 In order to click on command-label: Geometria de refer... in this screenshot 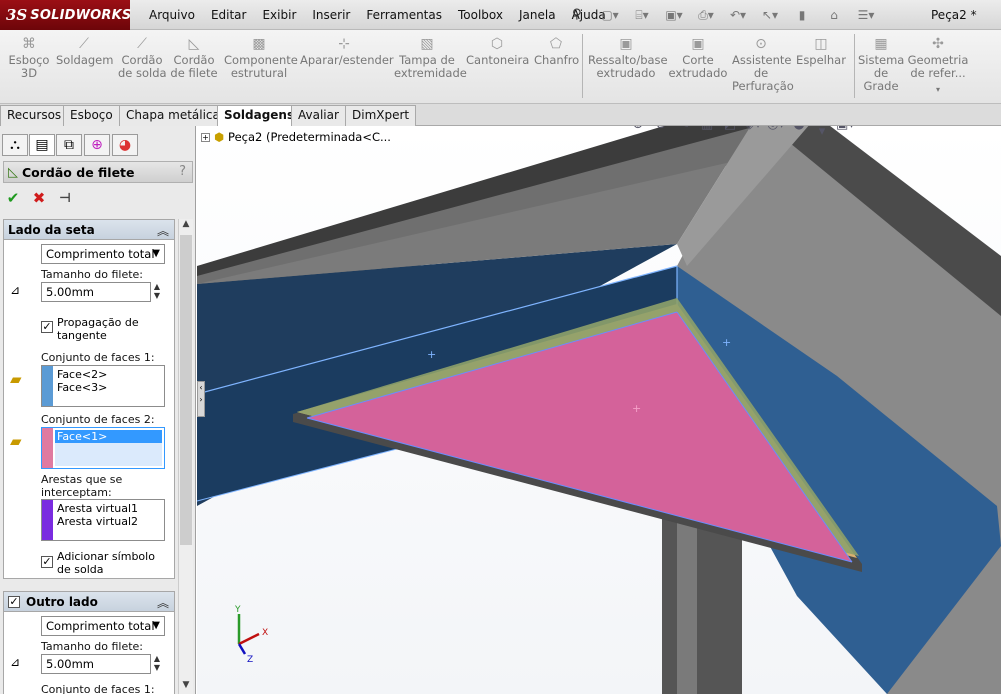, I will do `click(938, 66)`.